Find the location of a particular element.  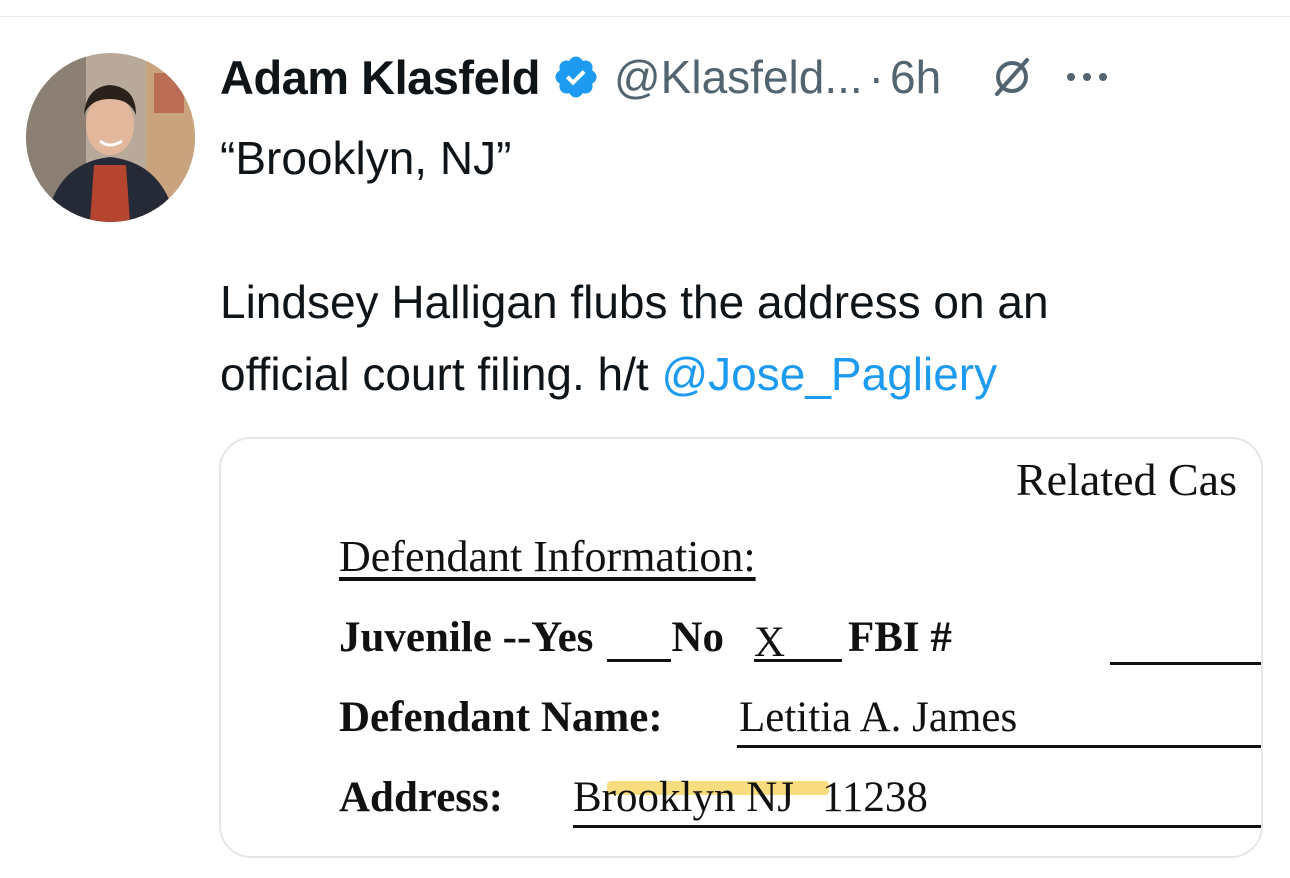

doc-name-value: Letitia A. James is located at coordinates (878, 717).